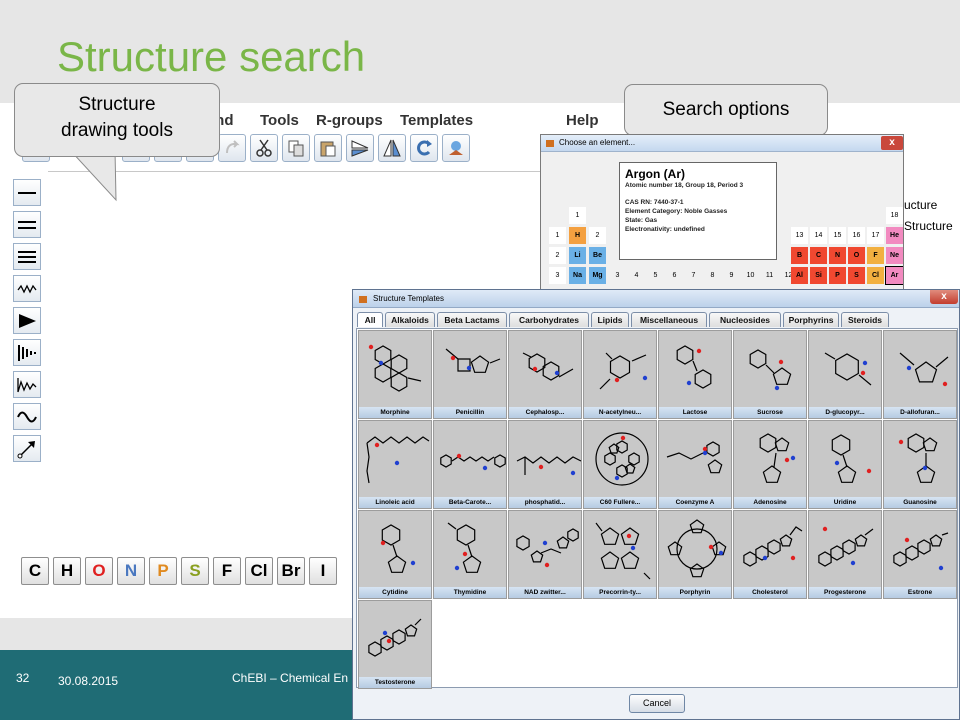 Image resolution: width=960 pixels, height=720 pixels. I want to click on template-item: Adenosine, so click(770, 464).